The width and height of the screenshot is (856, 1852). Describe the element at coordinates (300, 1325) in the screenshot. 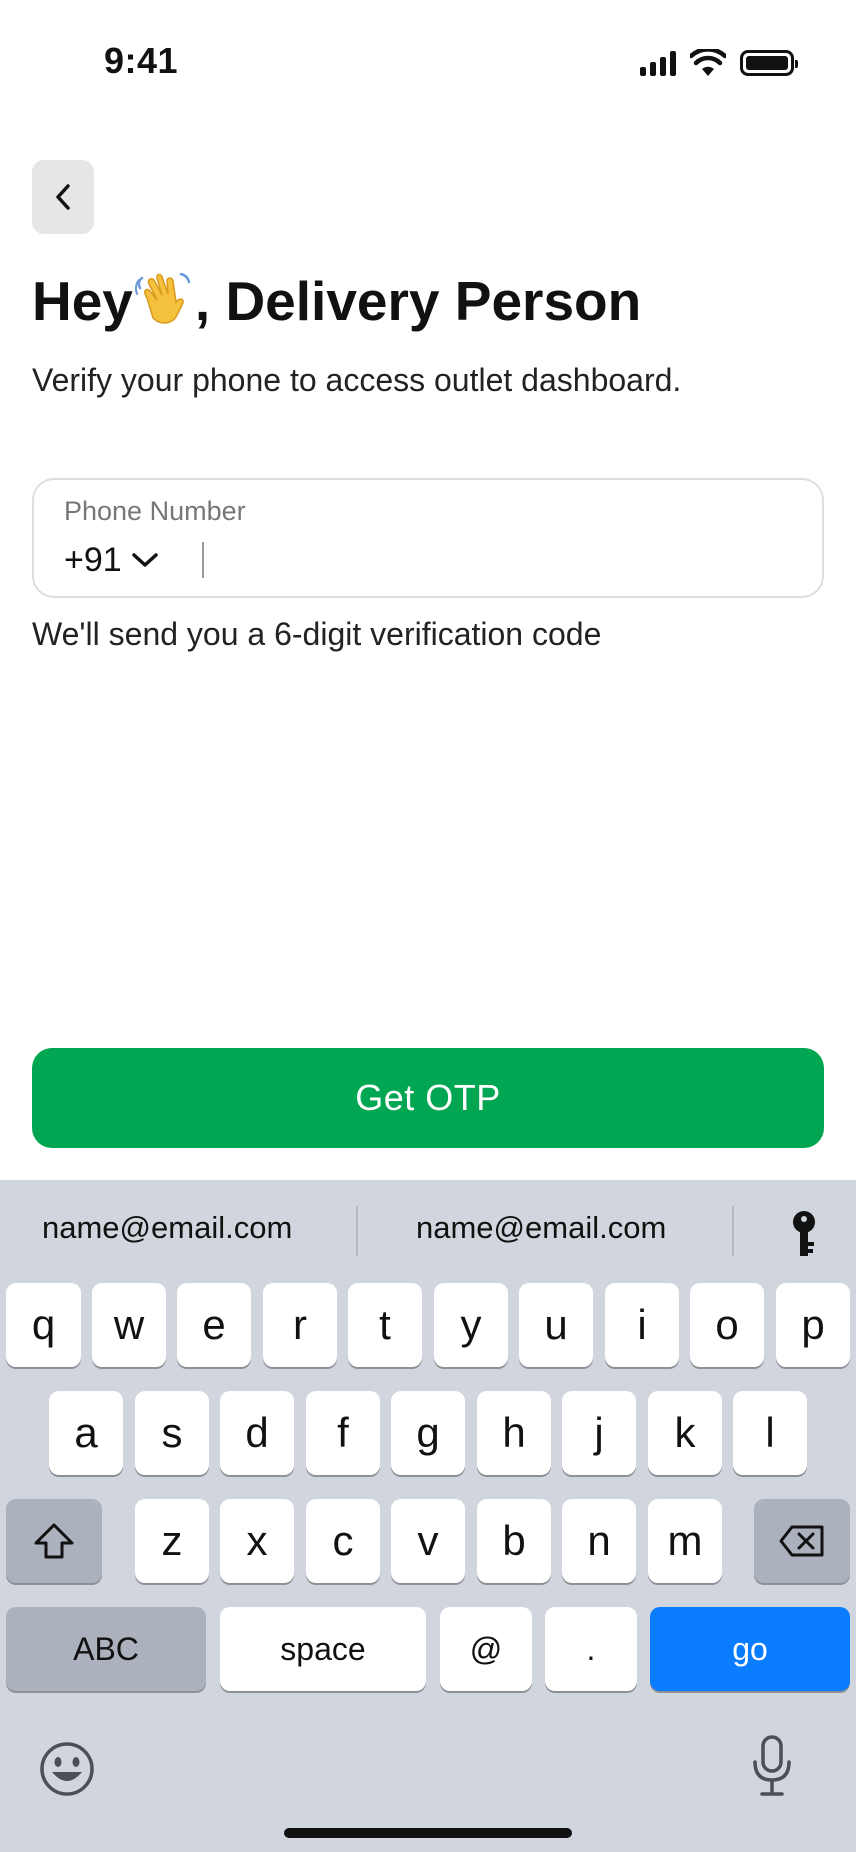

I see `key-r: r` at that location.